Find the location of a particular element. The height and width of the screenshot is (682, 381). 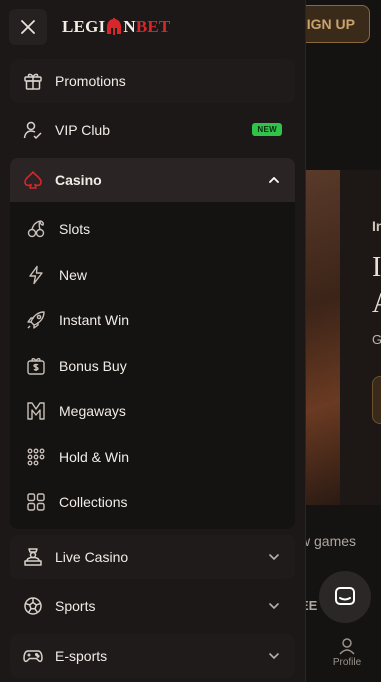

megaways-icon is located at coordinates (36, 411).